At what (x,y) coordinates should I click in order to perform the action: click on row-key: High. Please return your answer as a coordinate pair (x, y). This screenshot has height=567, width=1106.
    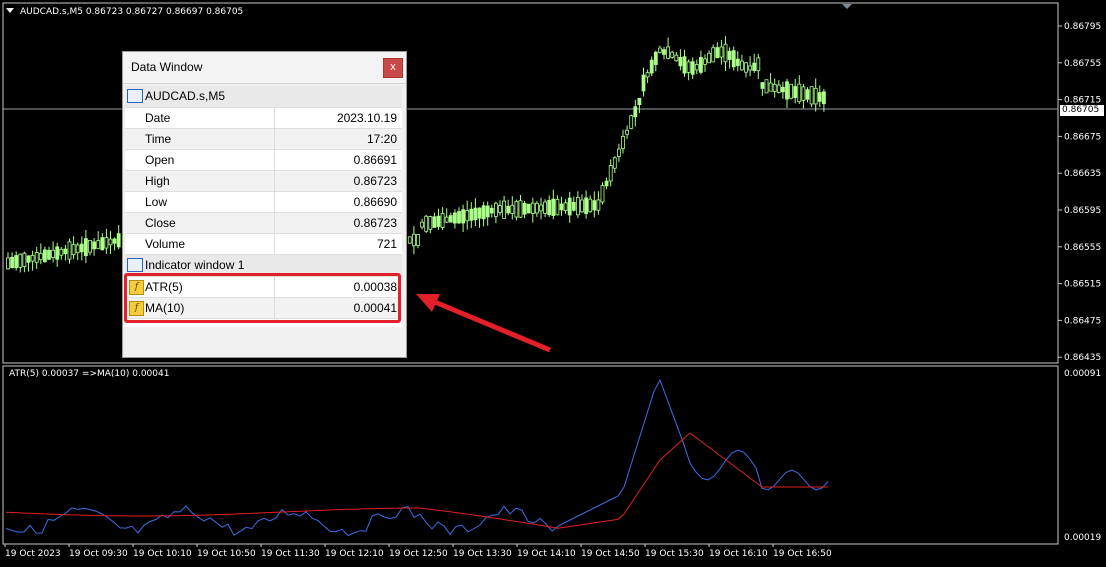
    Looking at the image, I should click on (157, 181).